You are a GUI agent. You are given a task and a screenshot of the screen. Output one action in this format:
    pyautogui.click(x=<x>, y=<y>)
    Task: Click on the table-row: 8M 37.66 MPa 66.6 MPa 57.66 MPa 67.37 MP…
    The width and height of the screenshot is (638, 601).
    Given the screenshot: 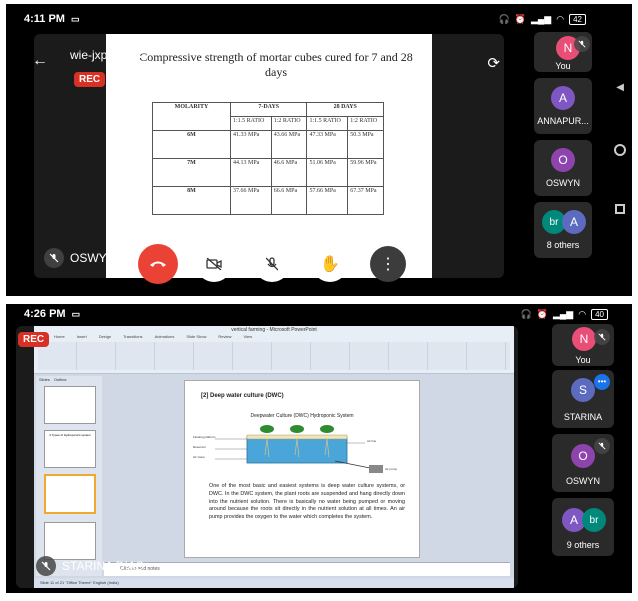 What is the action you would take?
    pyautogui.click(x=268, y=200)
    